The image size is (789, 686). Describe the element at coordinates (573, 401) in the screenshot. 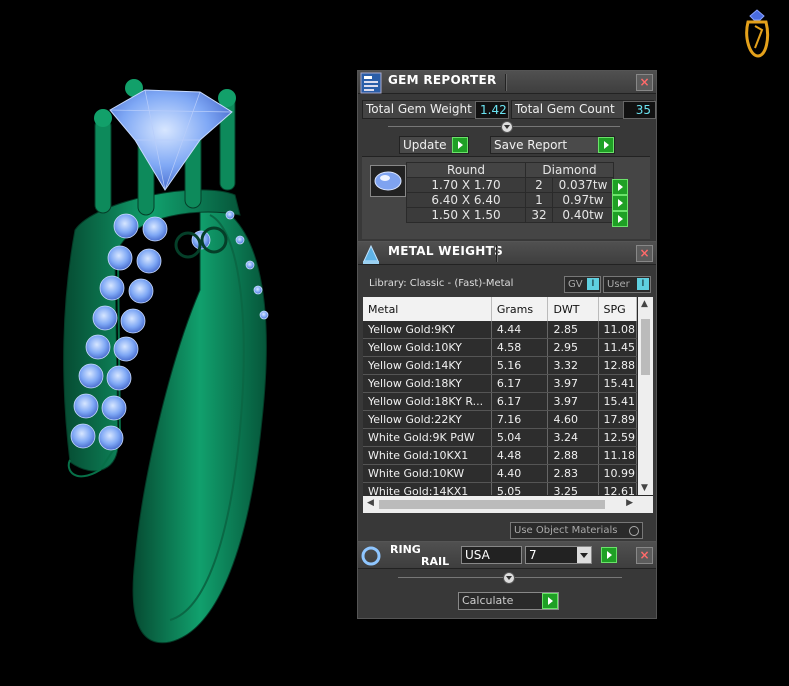

I see `metal-dwt: 3.97` at that location.